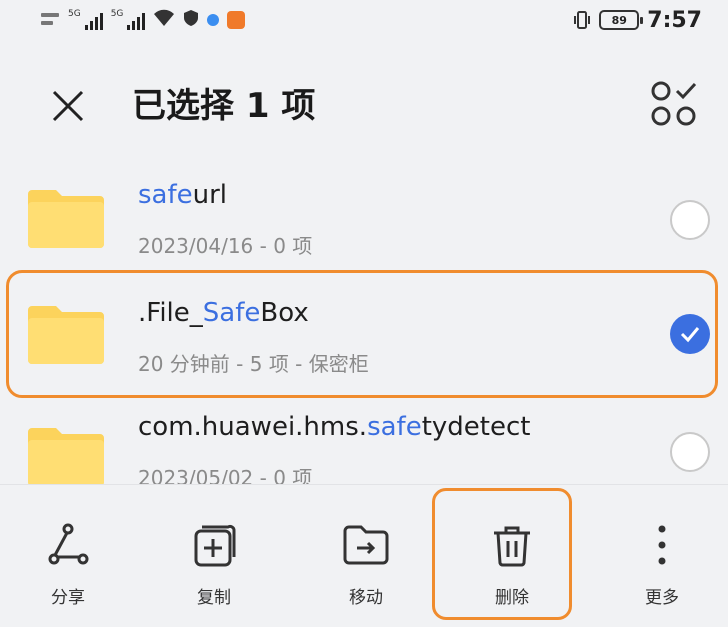 The height and width of the screenshot is (627, 728). Describe the element at coordinates (621, 20) in the screenshot. I see `battery-icon: 89` at that location.